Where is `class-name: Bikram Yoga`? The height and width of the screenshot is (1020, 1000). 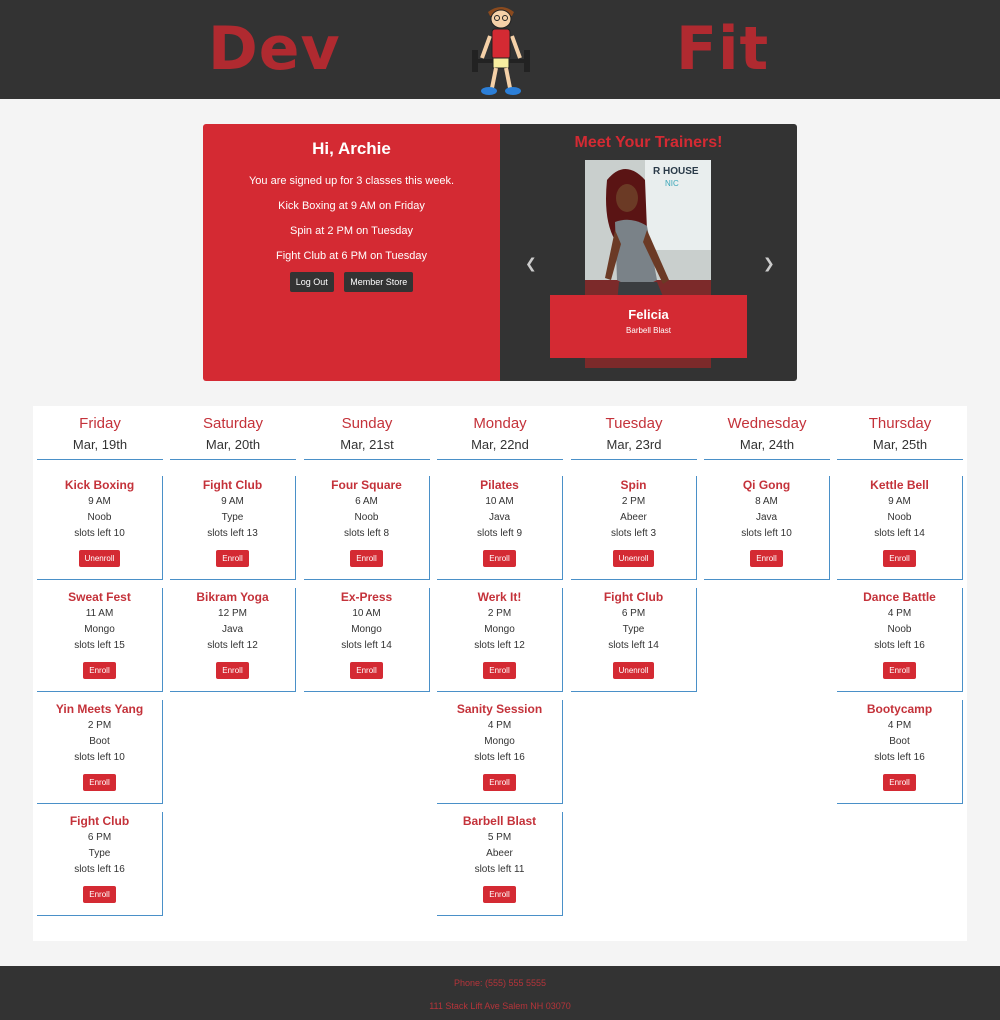 class-name: Bikram Yoga is located at coordinates (232, 597).